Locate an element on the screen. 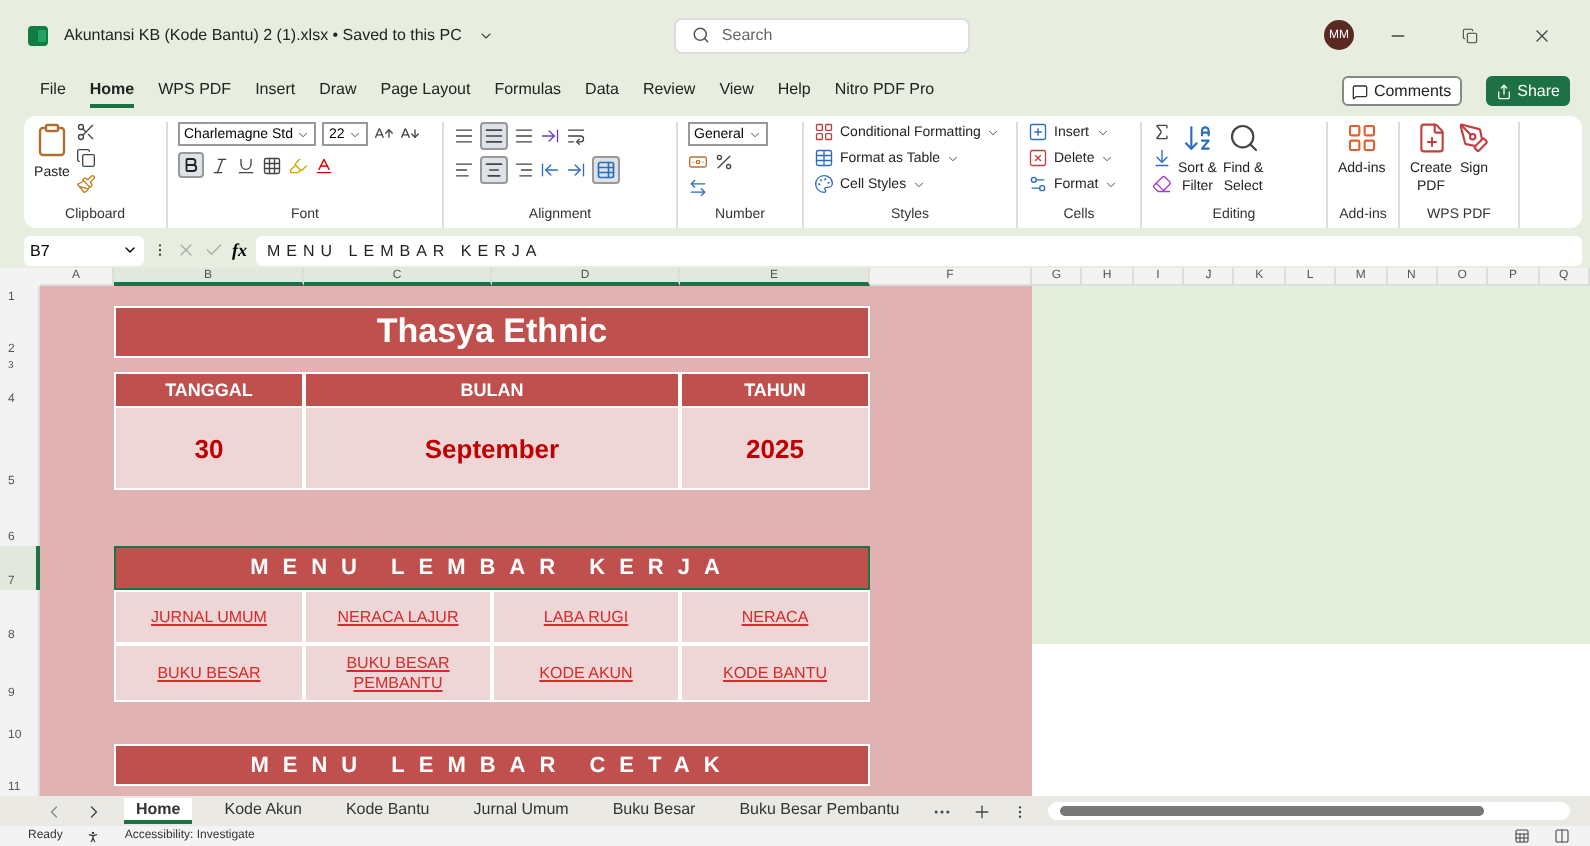  sheet-link: LABA RUGI is located at coordinates (586, 617).